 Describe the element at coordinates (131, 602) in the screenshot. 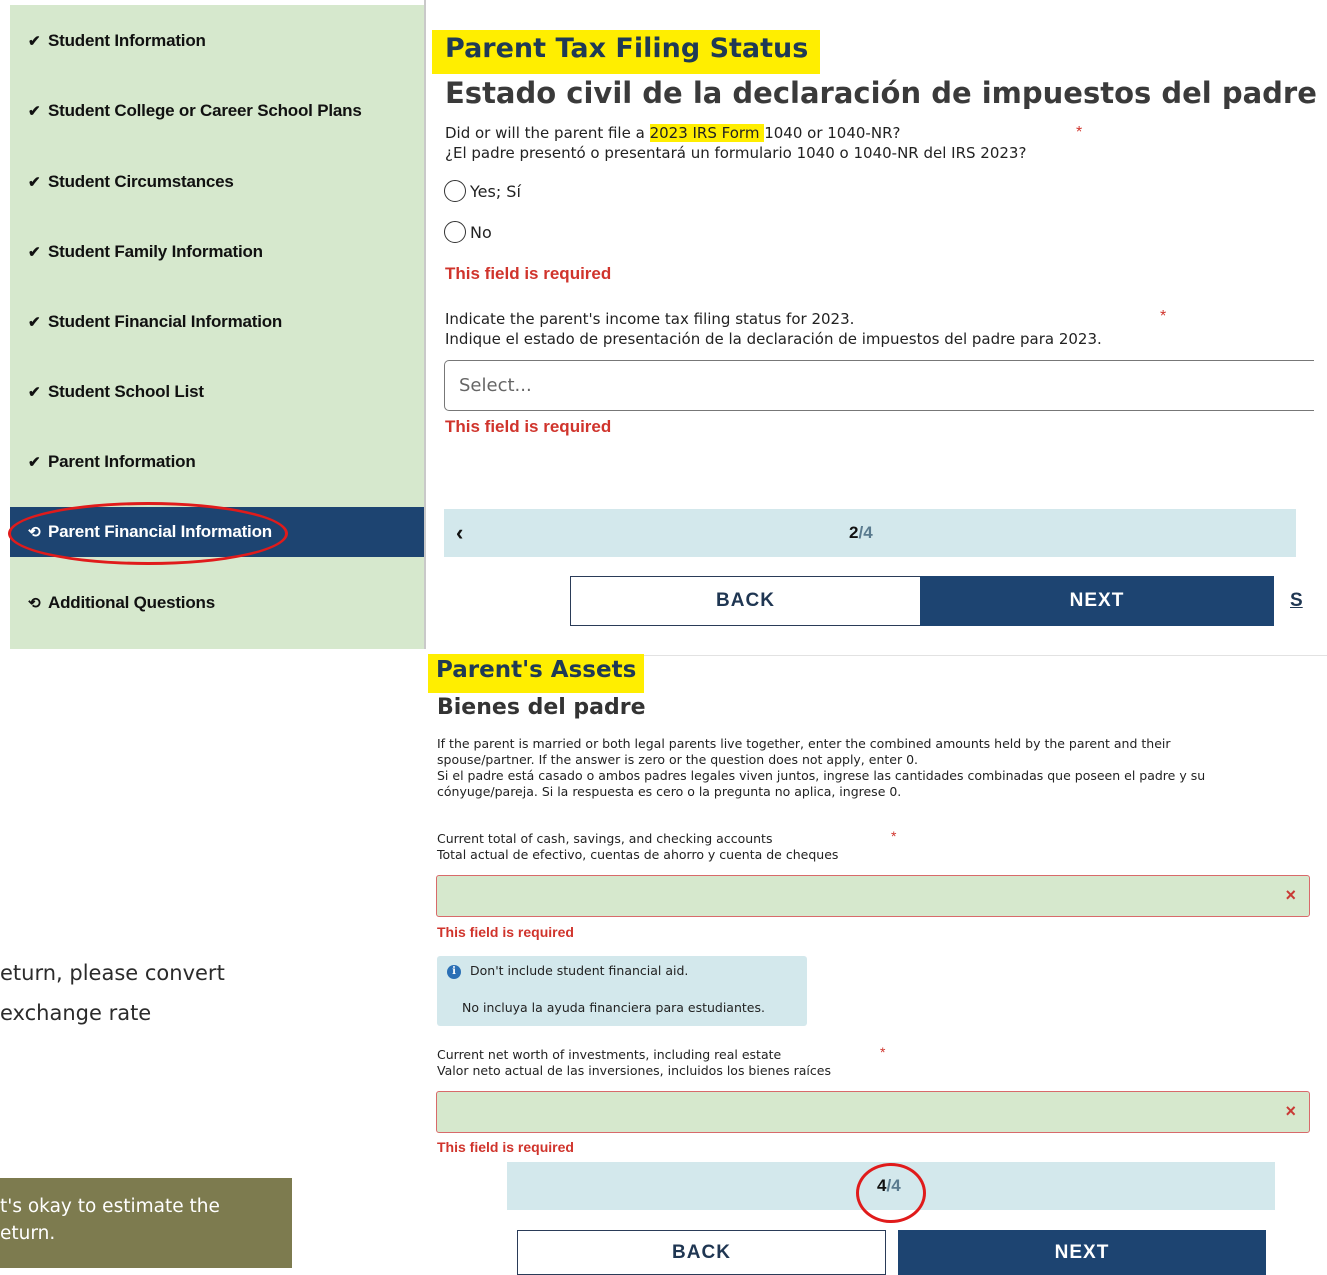

I see `sidebar-item-label: Additional Questions` at that location.